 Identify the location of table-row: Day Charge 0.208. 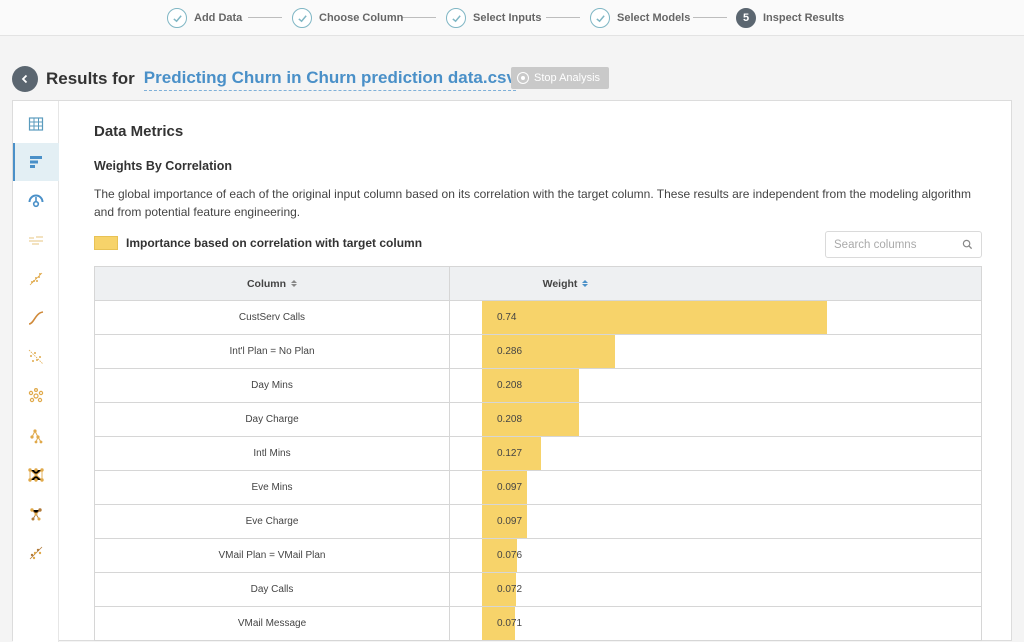
(538, 420).